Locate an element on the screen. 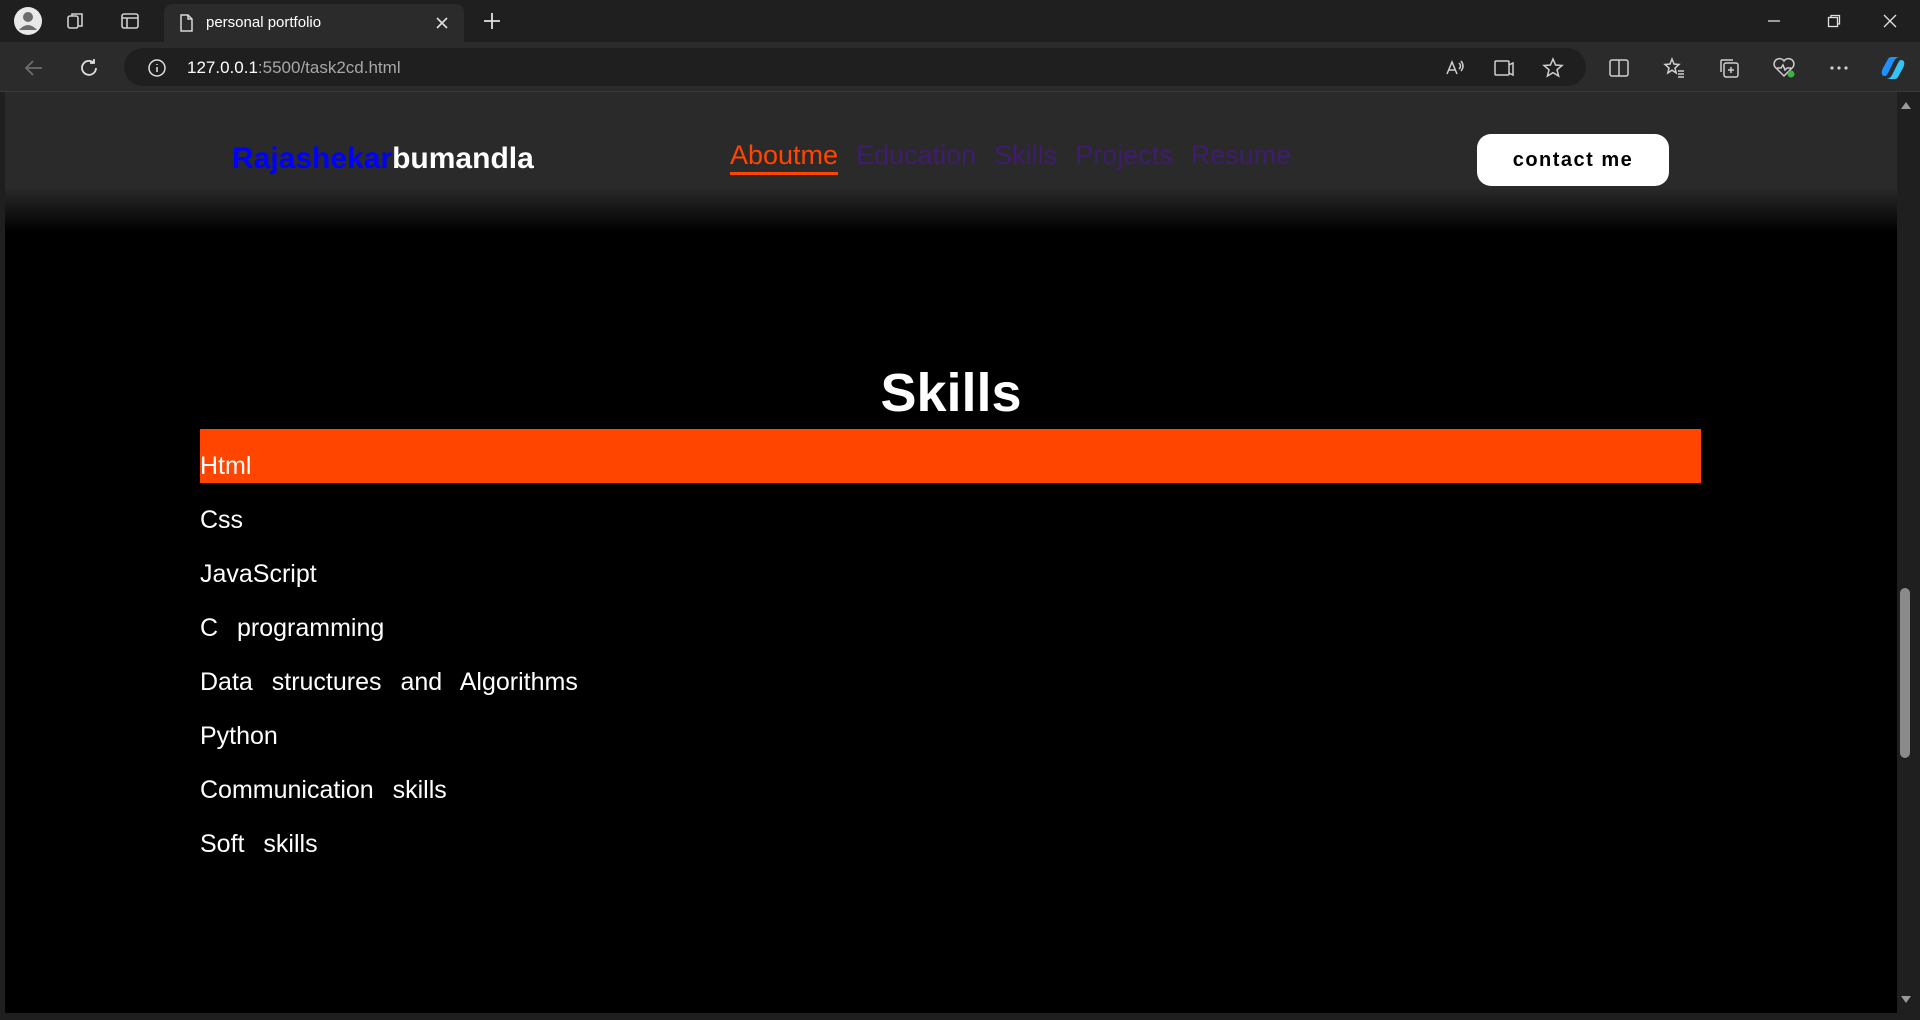 This screenshot has width=1920, height=1020. skill-item-python: Python is located at coordinates (950, 726).